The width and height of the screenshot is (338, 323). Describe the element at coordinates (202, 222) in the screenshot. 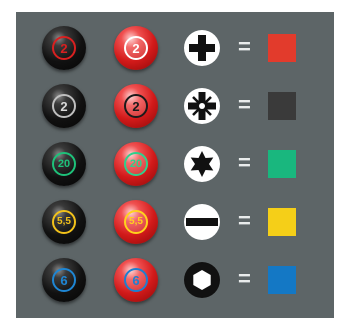

I see `slotted-line-icon` at that location.